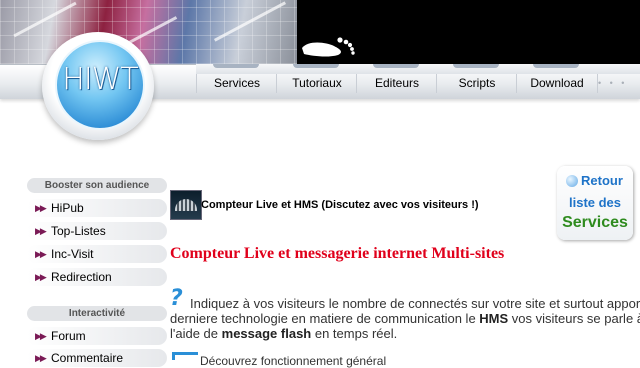 This screenshot has width=640, height=368. Describe the element at coordinates (236, 83) in the screenshot. I see `nav-item-services: Services` at that location.